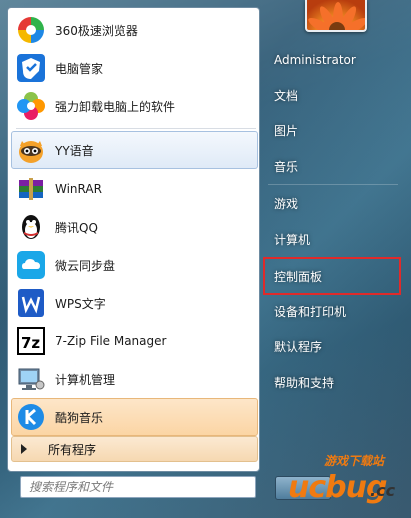 The height and width of the screenshot is (518, 411). I want to click on link-default-programs: 默认程序, so click(333, 346).